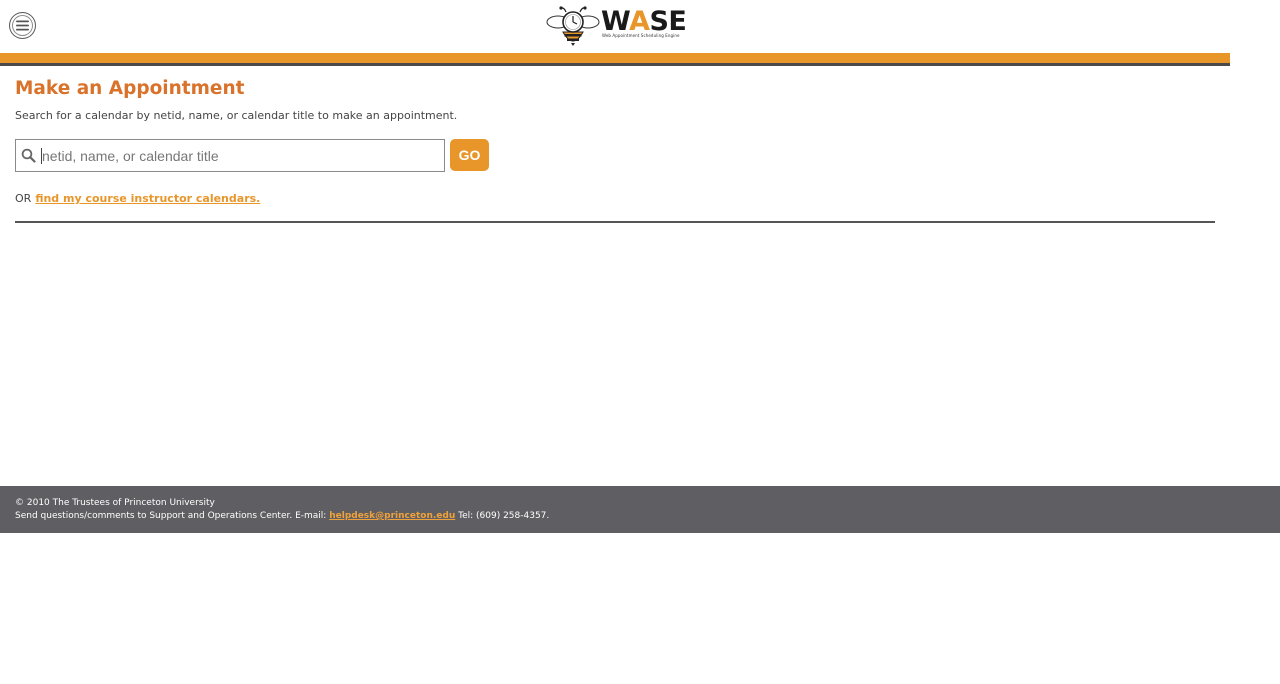 Image resolution: width=1280 pixels, height=684 pixels. Describe the element at coordinates (23, 198) in the screenshot. I see `or-label: OR` at that location.